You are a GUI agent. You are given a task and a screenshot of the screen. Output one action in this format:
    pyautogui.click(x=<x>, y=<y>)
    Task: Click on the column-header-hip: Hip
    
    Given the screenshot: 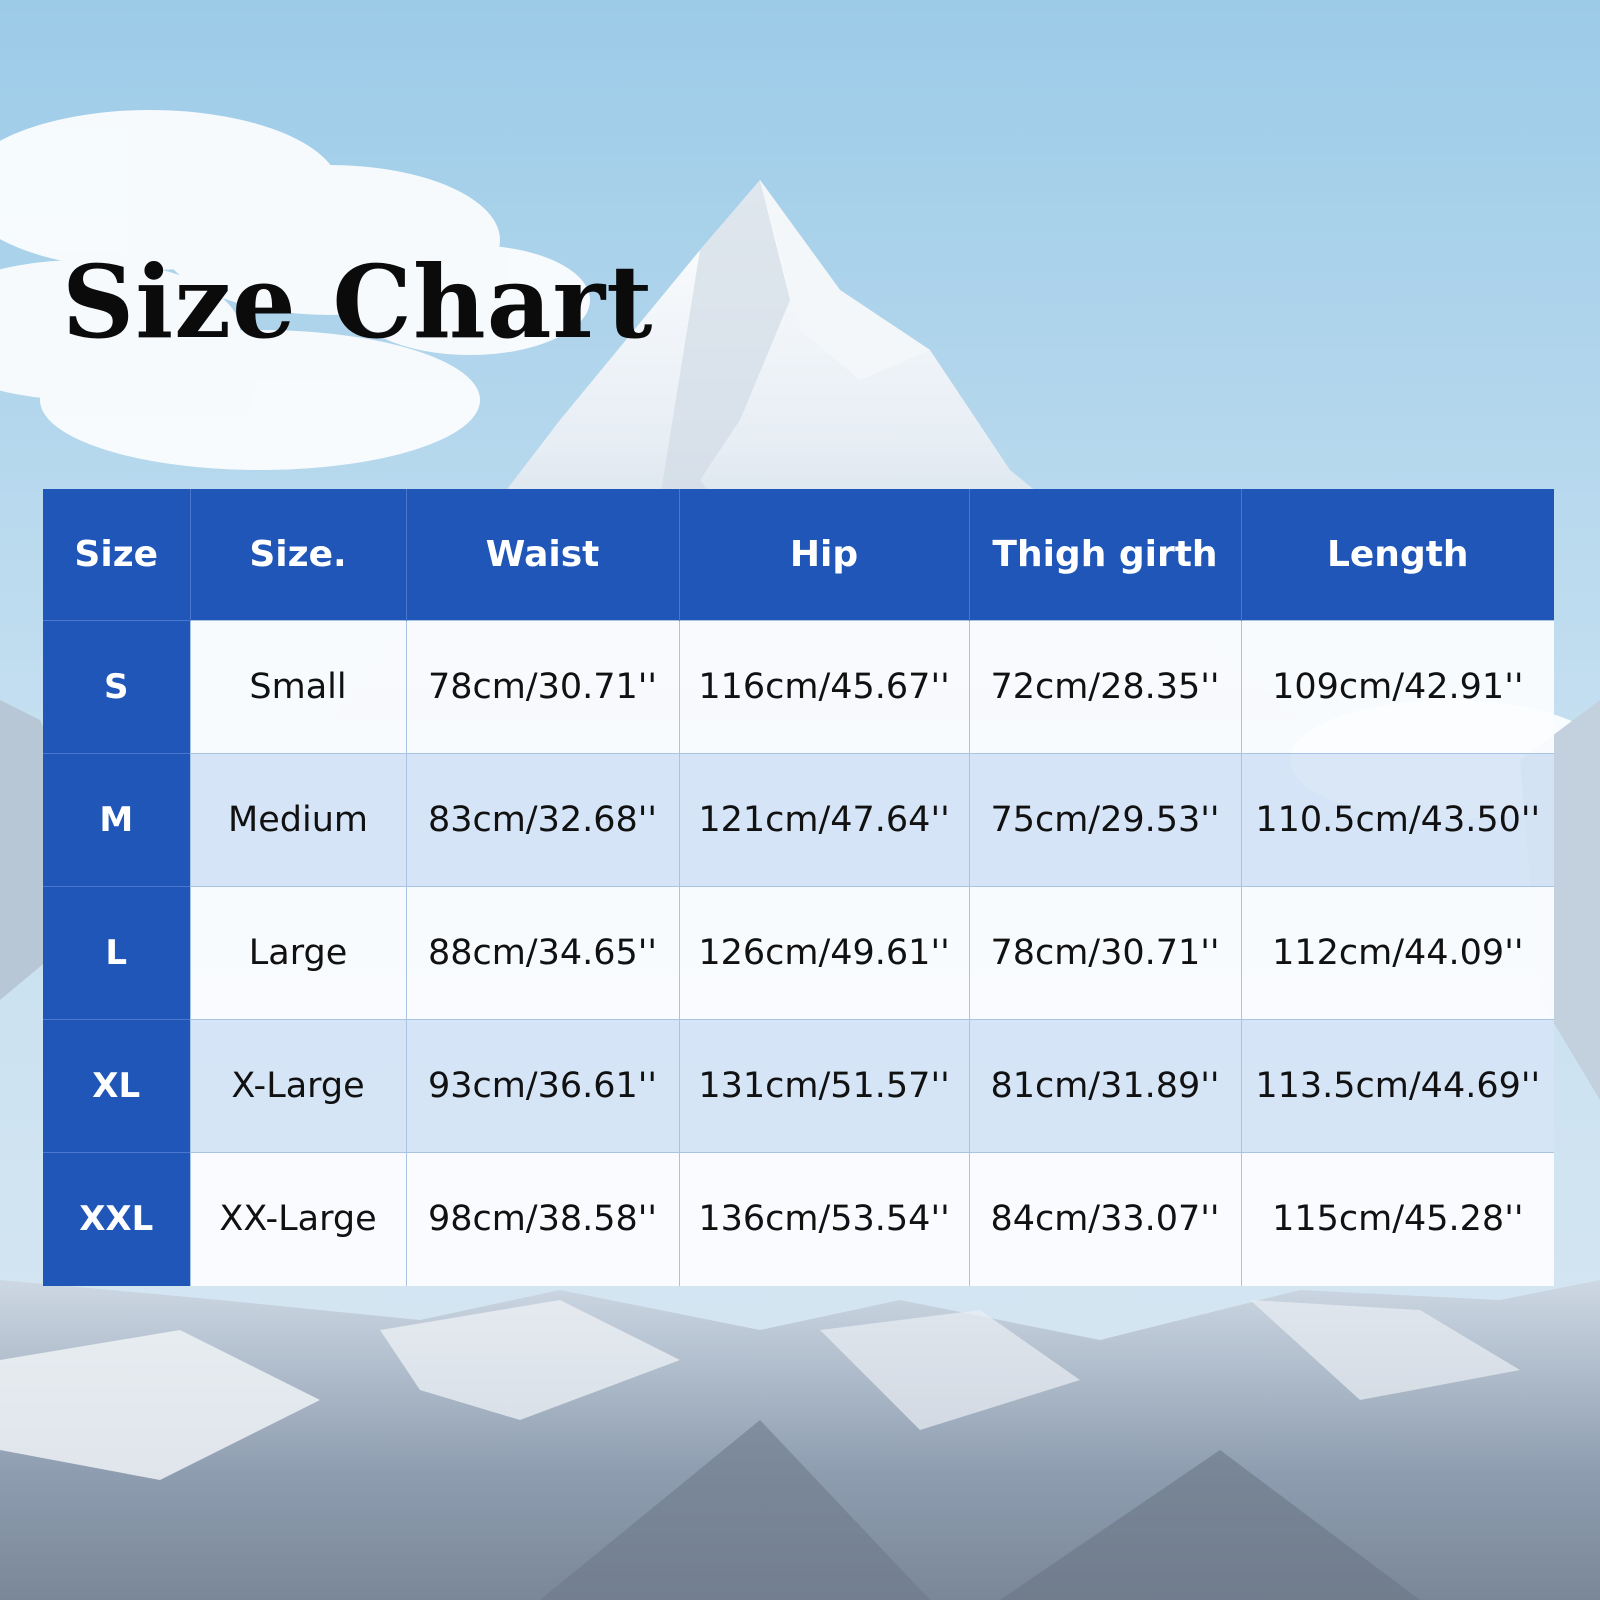 What is the action you would take?
    pyautogui.click(x=823, y=555)
    